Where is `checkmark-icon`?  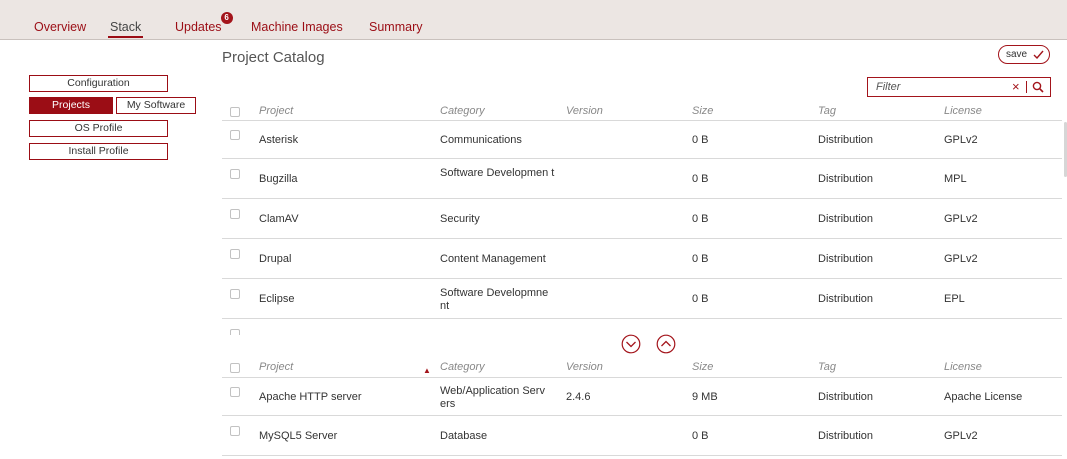 checkmark-icon is located at coordinates (1038, 54).